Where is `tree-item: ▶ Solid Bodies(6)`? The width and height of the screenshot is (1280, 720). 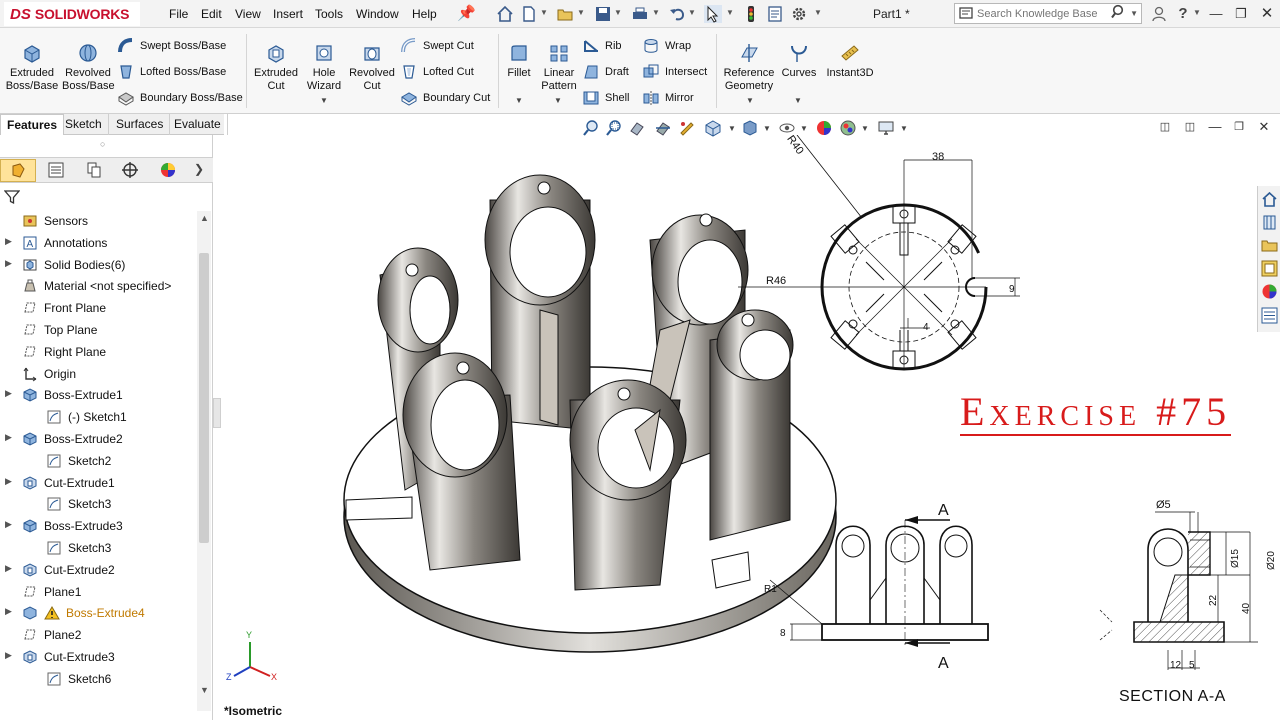
tree-item: ▶ Solid Bodies(6) is located at coordinates (98, 265).